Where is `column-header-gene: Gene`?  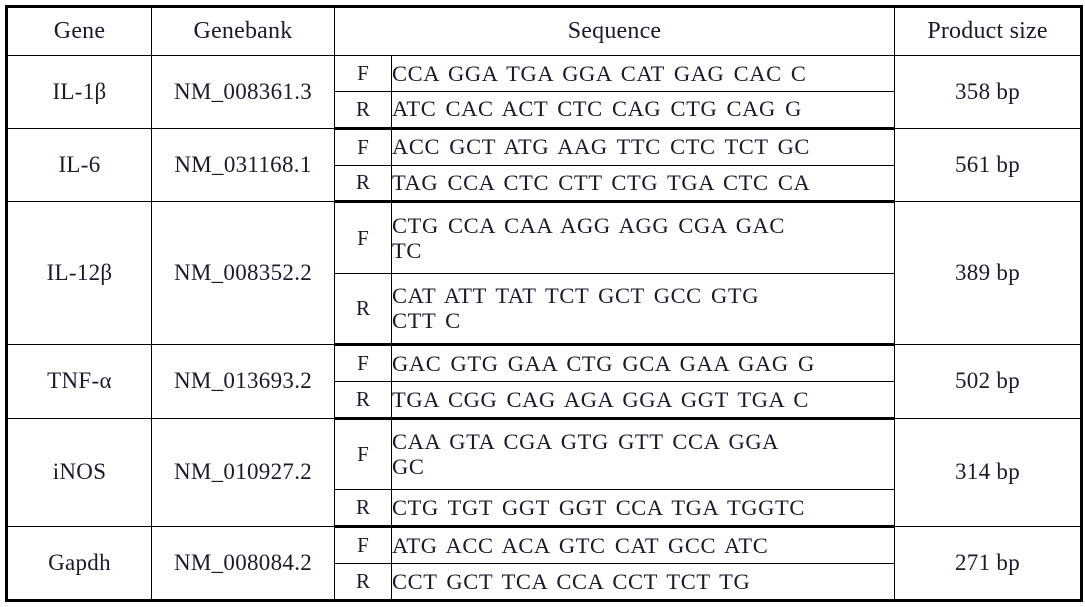 column-header-gene: Gene is located at coordinates (79, 31).